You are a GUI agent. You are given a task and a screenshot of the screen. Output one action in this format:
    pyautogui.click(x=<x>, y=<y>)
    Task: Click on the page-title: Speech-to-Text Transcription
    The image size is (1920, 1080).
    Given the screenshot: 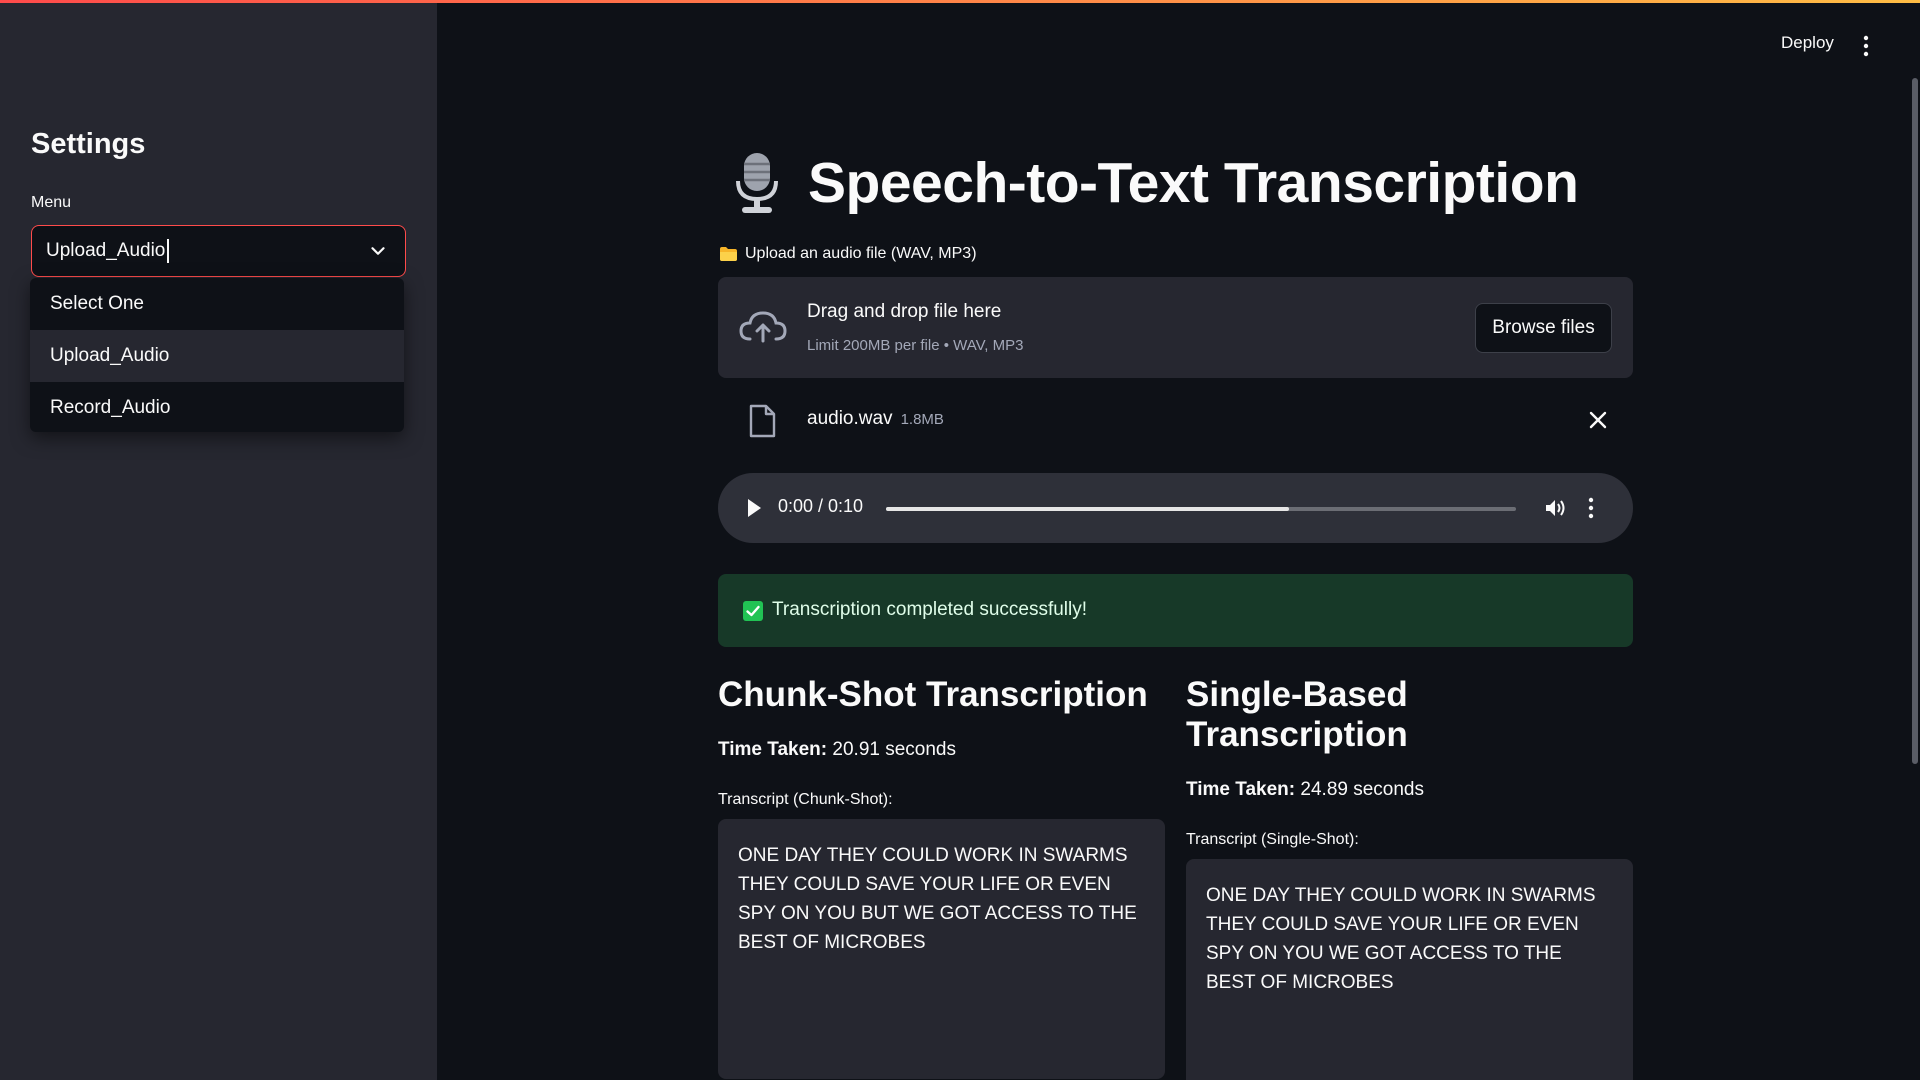 What is the action you would take?
    pyautogui.click(x=1193, y=183)
    